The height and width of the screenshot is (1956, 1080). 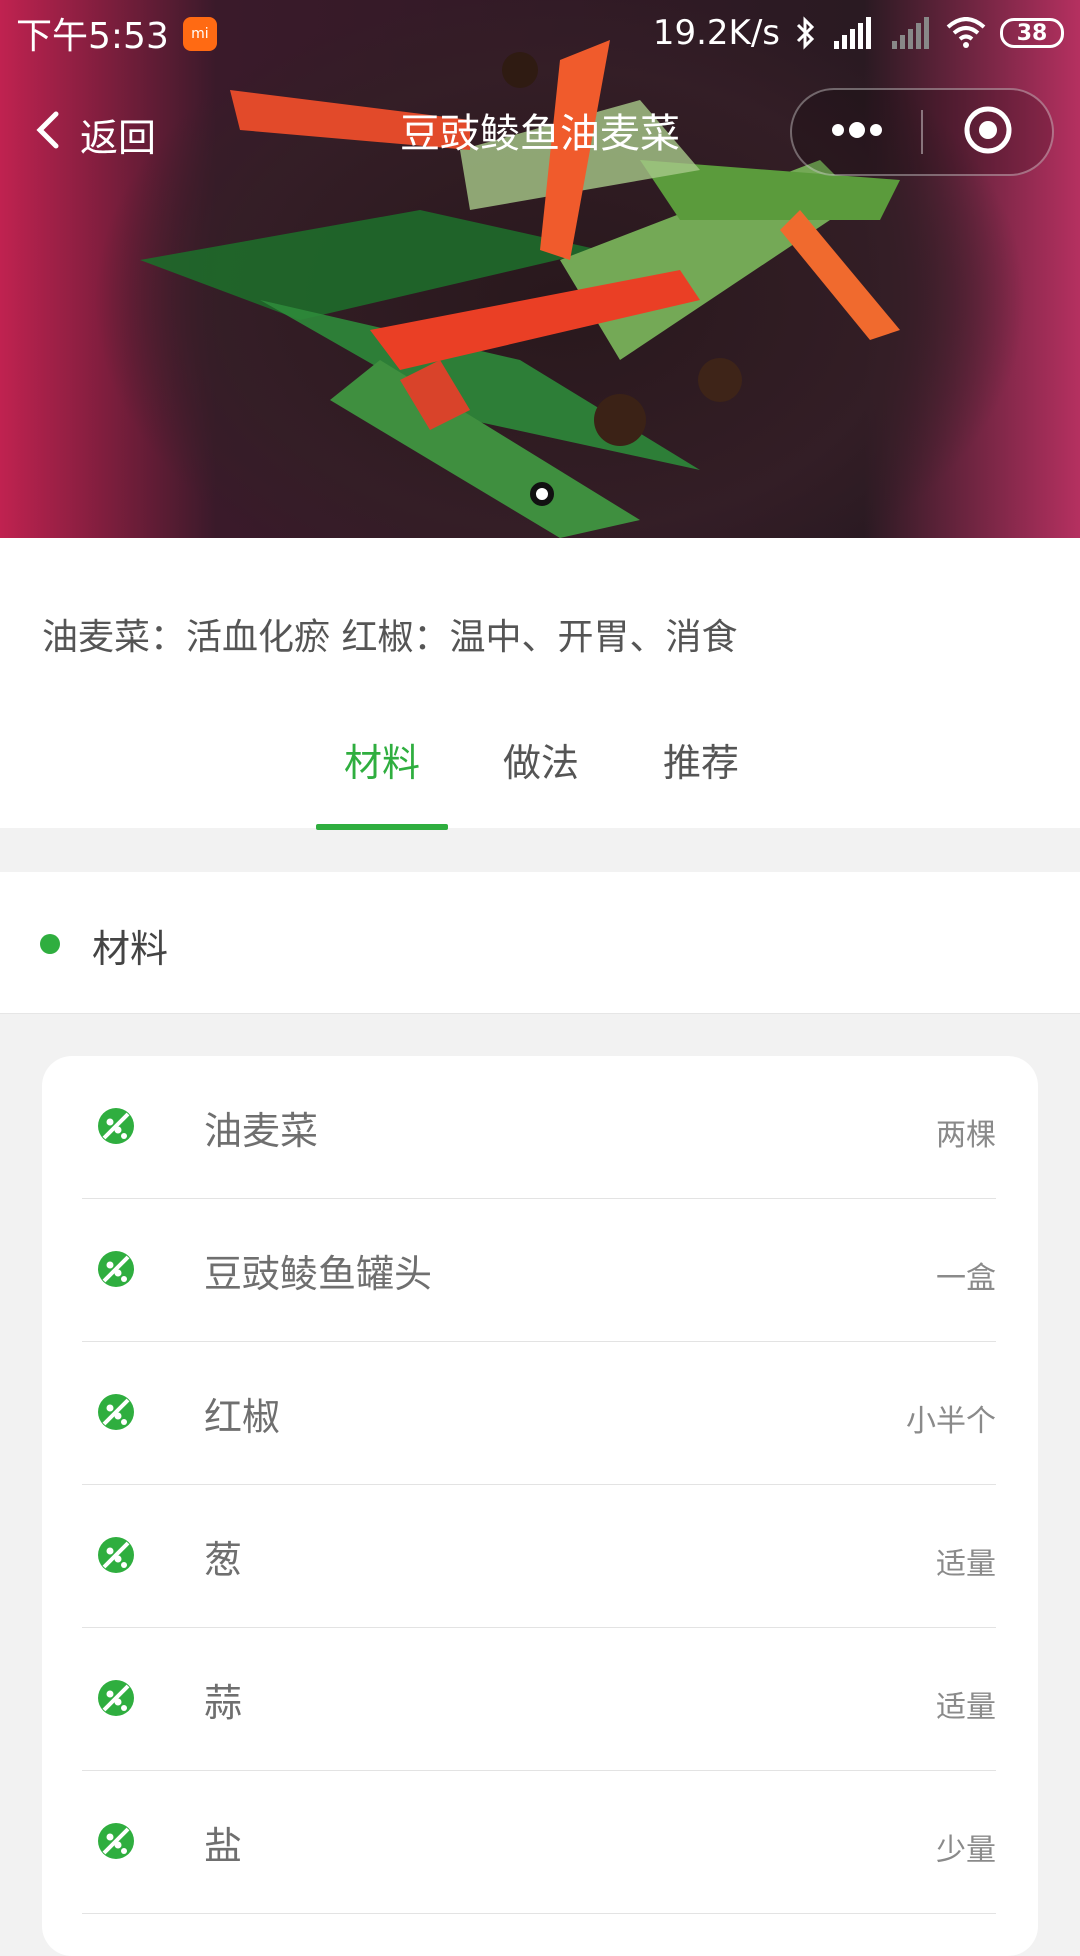 I want to click on carousel-indicator, so click(x=542, y=494).